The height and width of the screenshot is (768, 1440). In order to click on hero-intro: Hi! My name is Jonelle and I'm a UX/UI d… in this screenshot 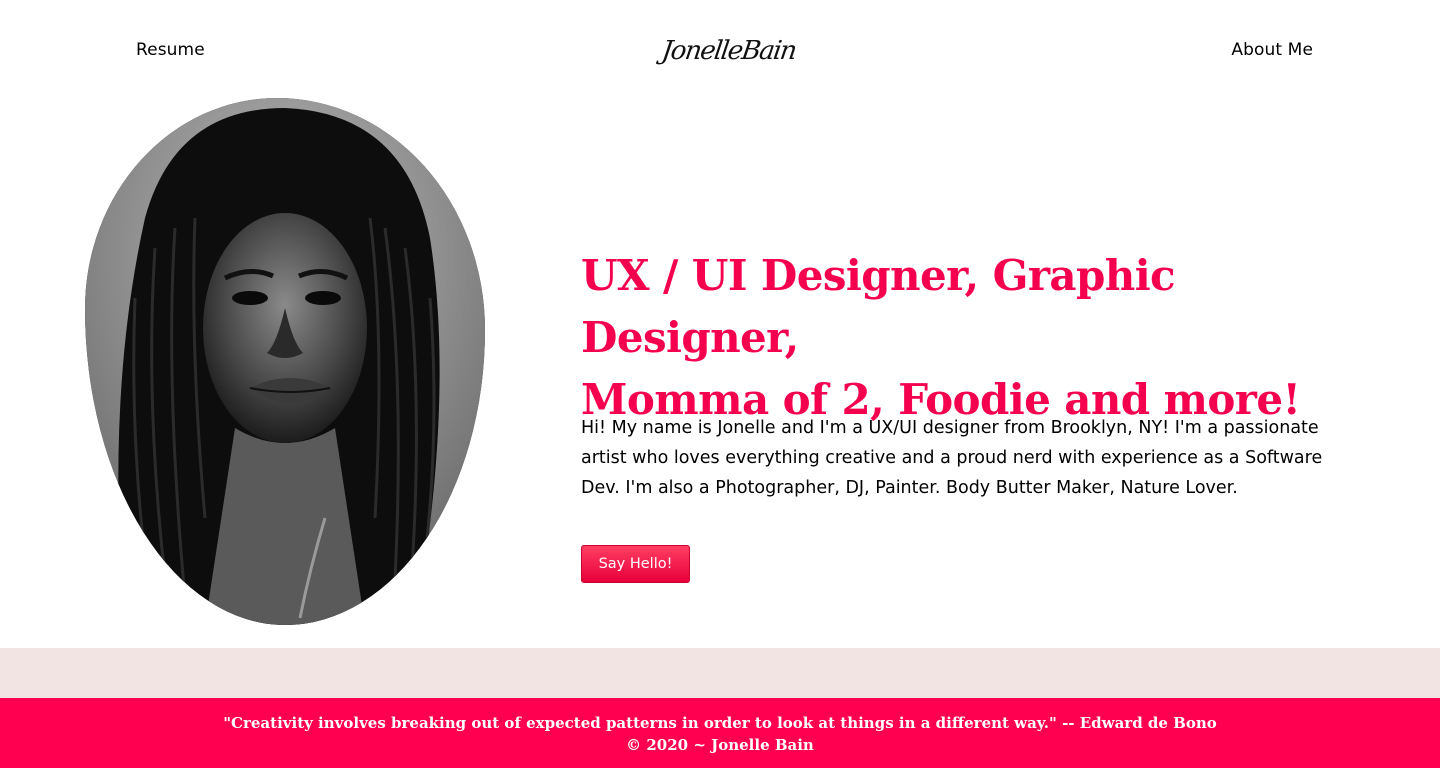, I will do `click(952, 458)`.